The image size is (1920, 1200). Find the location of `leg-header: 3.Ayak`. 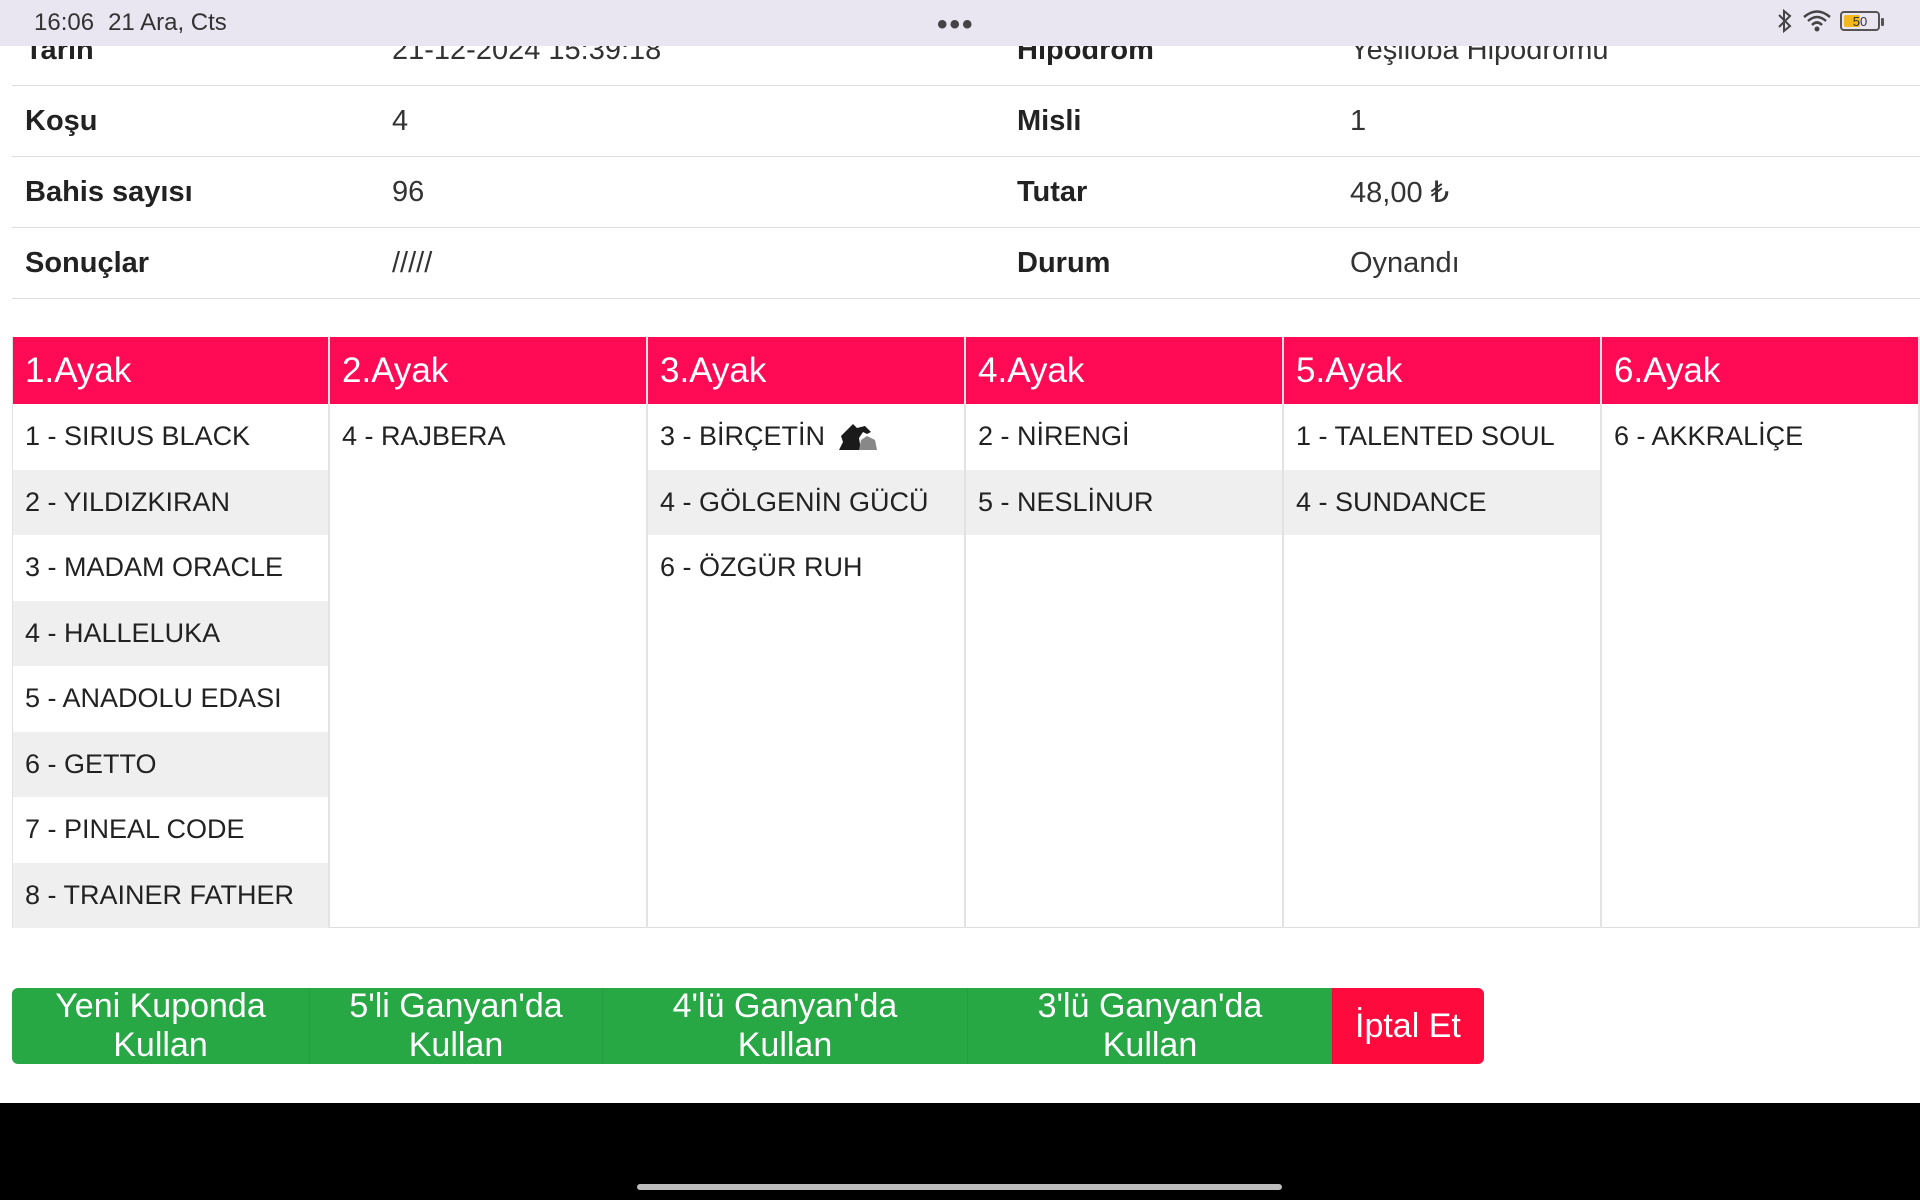

leg-header: 3.Ayak is located at coordinates (806, 370).